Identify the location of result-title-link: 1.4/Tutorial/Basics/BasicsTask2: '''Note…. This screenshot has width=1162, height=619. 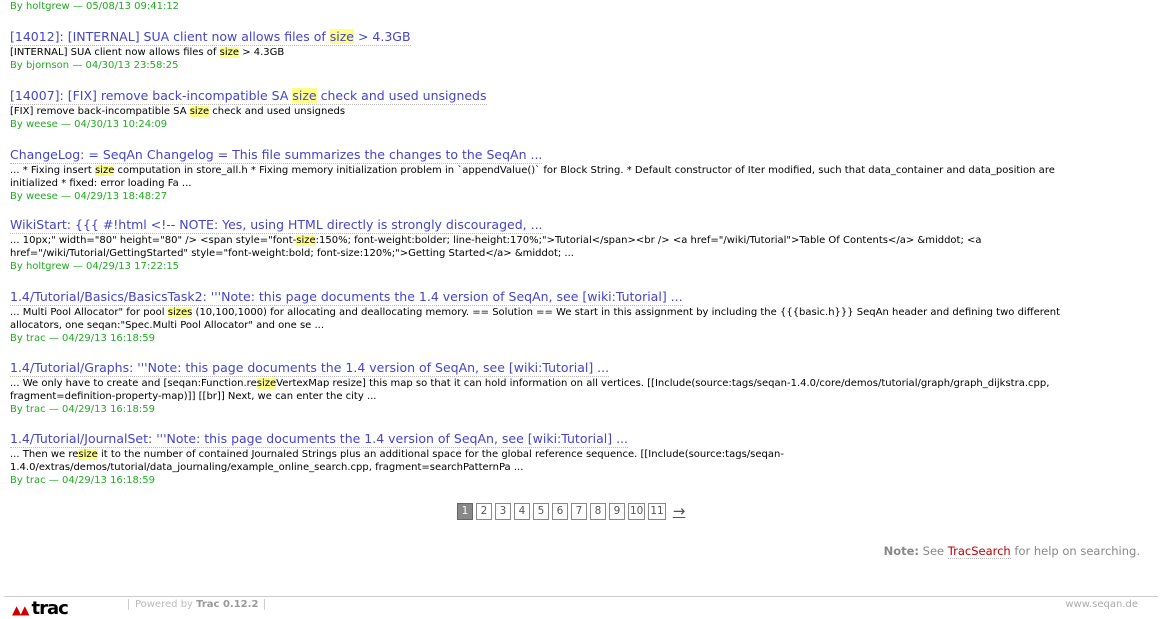
(346, 297).